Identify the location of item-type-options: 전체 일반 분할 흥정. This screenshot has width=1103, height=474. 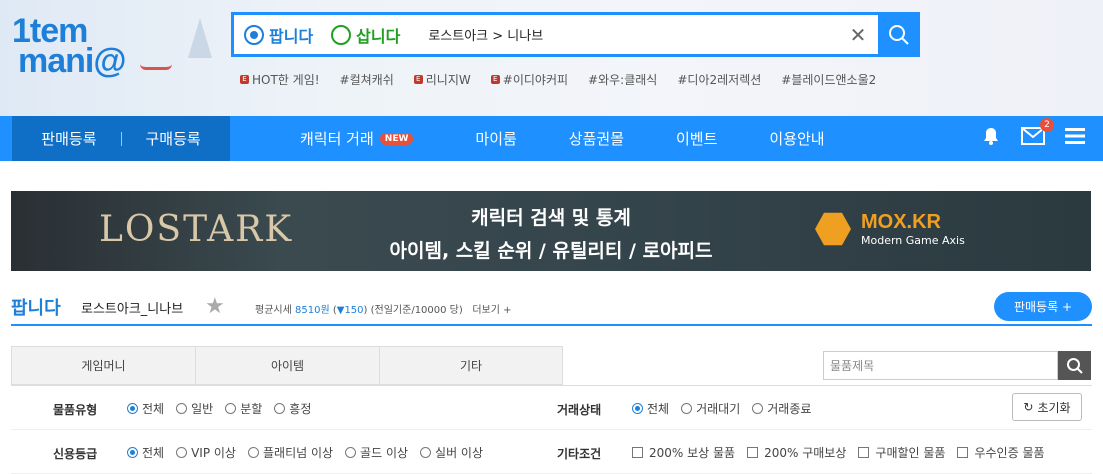
(225, 408).